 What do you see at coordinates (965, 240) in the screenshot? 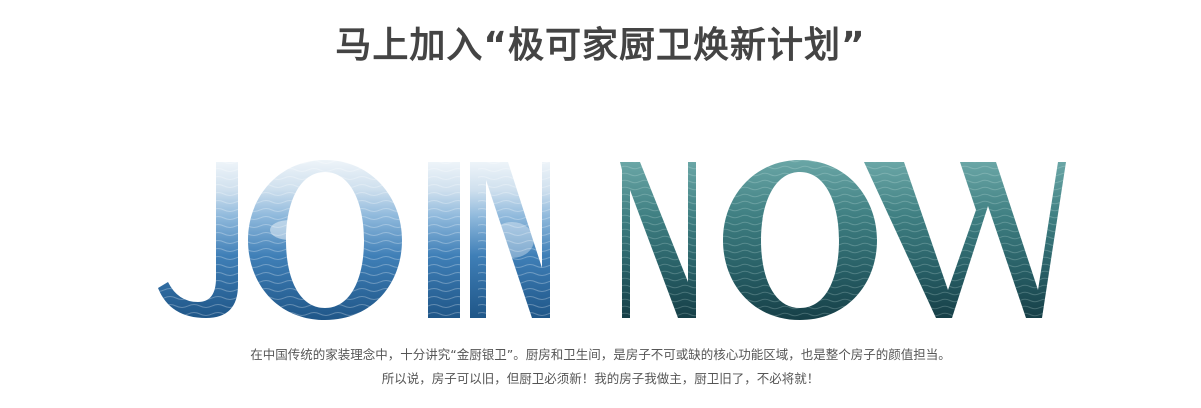
I see `letter-w` at bounding box center [965, 240].